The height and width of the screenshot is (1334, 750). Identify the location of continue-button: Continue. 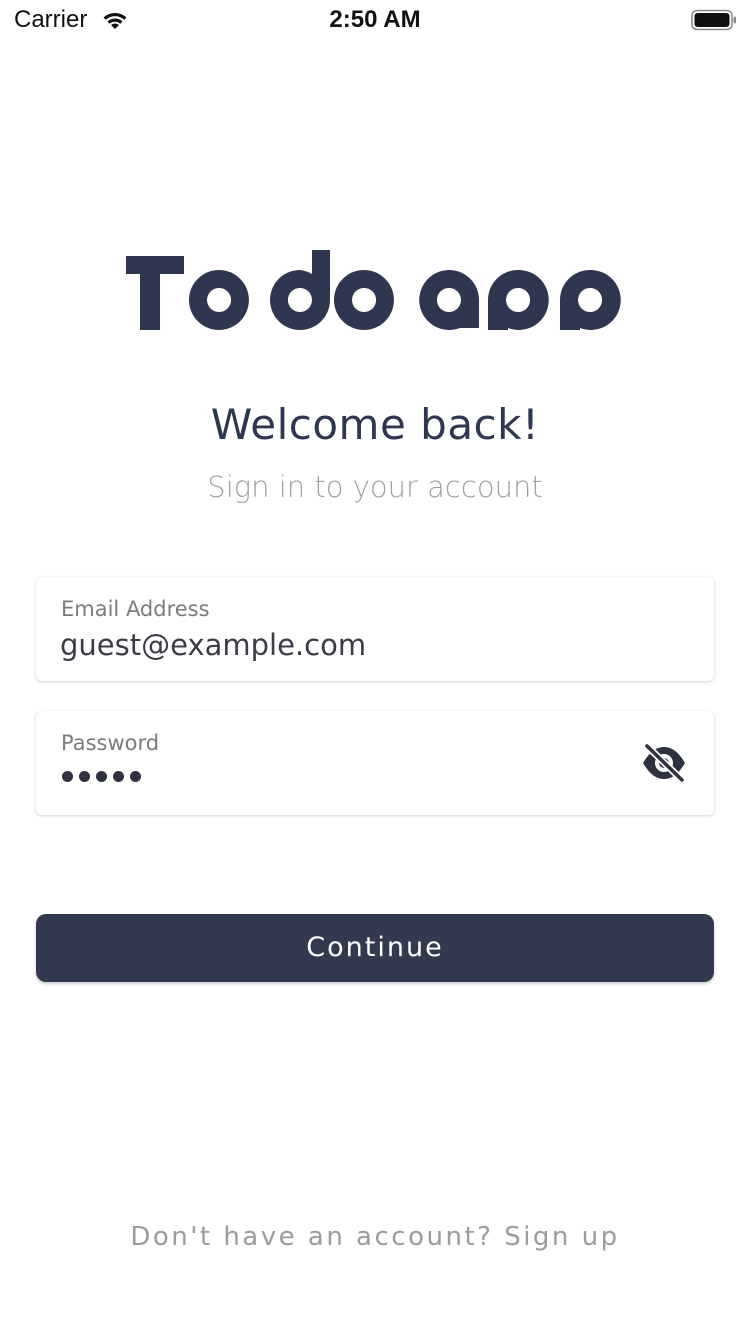
(375, 948).